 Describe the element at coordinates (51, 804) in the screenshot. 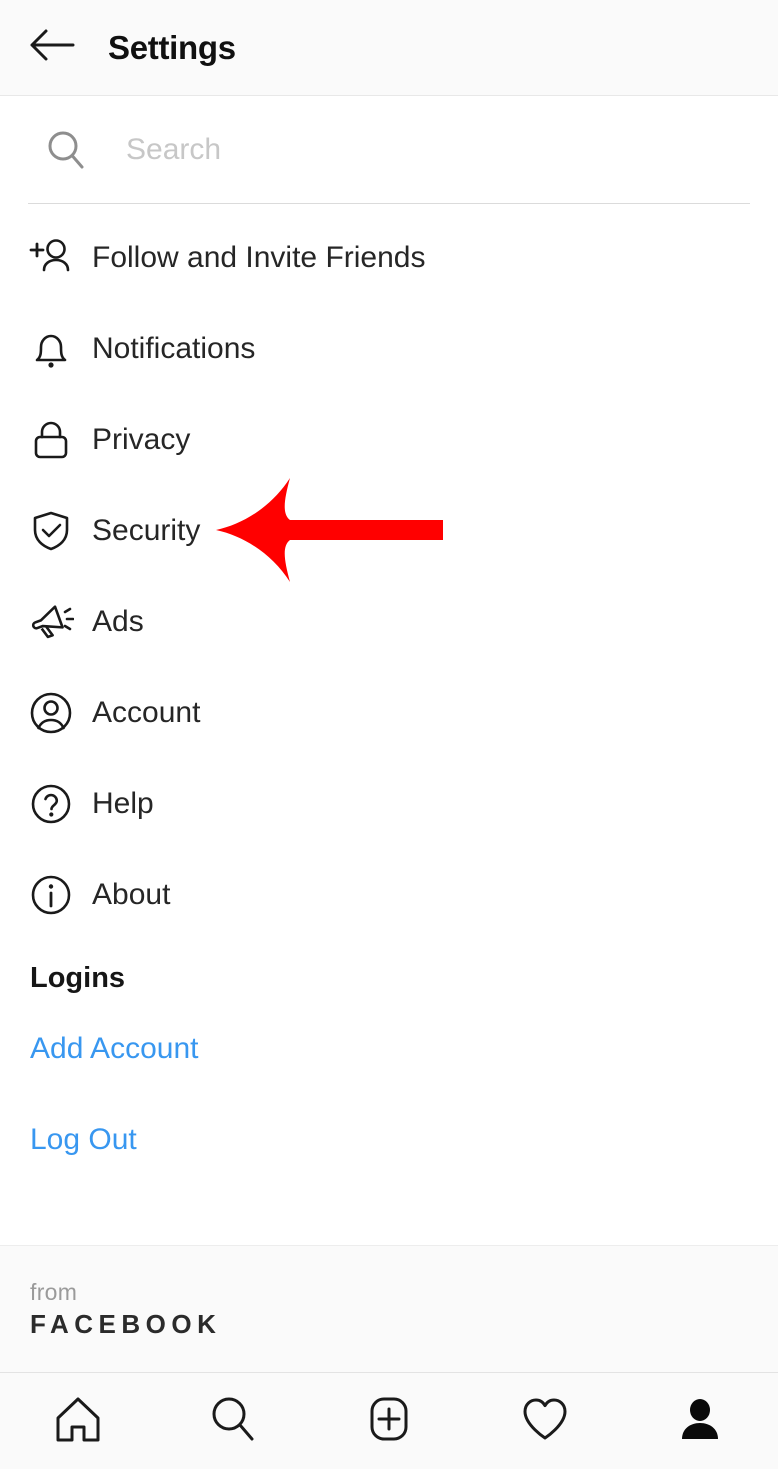

I see `question-circle-icon` at that location.